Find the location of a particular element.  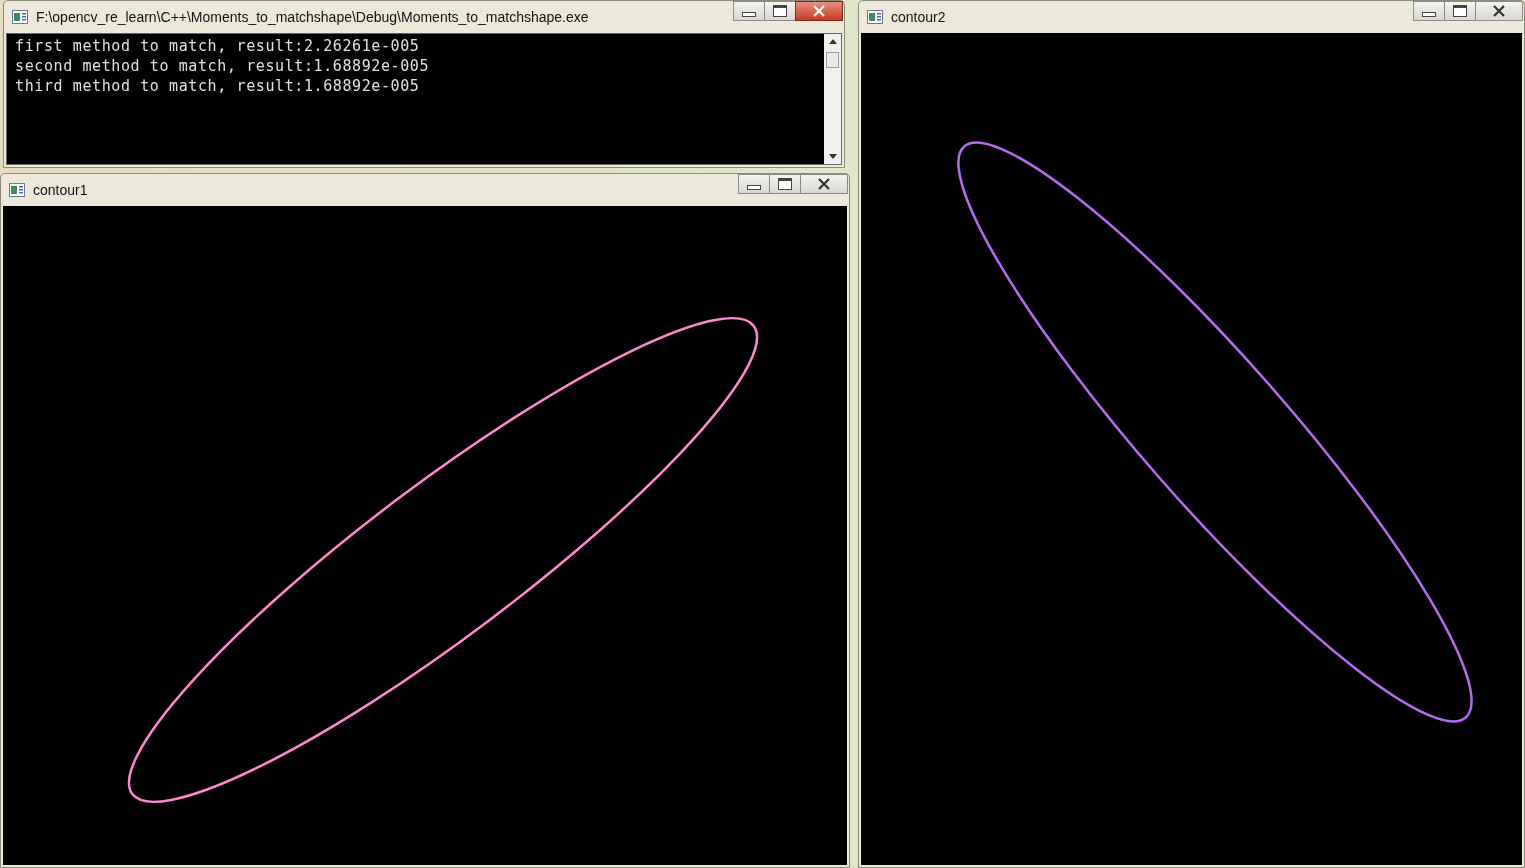

console-line: first method to match, result:2.26261e-005 is located at coordinates (218, 46).